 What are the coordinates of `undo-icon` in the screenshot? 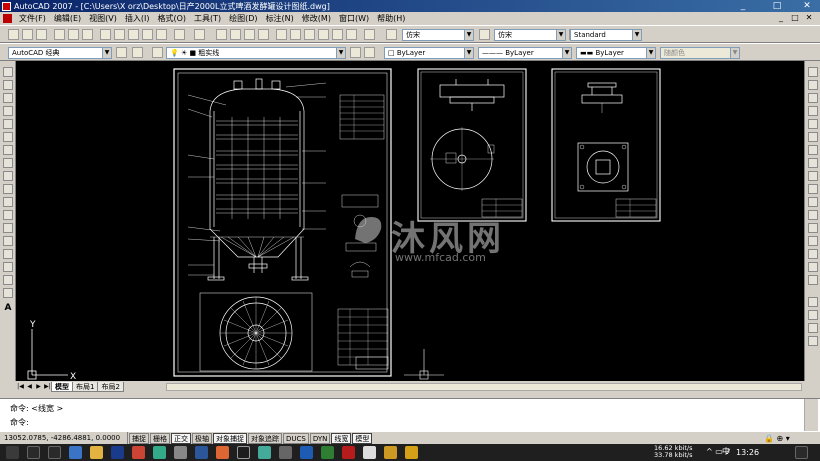 It's located at (179, 34).